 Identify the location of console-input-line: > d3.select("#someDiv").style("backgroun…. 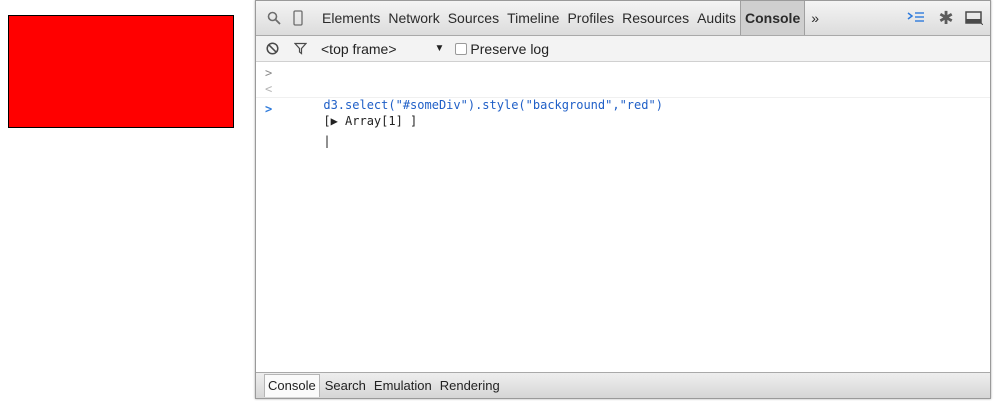
(623, 88).